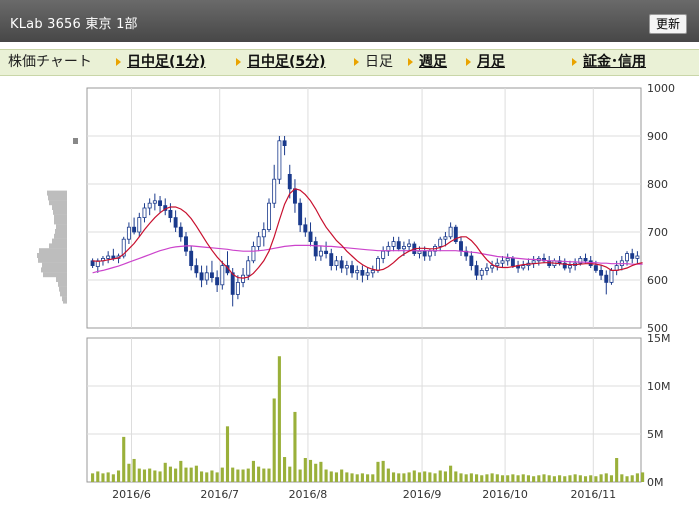 The image size is (699, 520). What do you see at coordinates (485, 62) in the screenshot?
I see `tab-monthly: 月足` at bounding box center [485, 62].